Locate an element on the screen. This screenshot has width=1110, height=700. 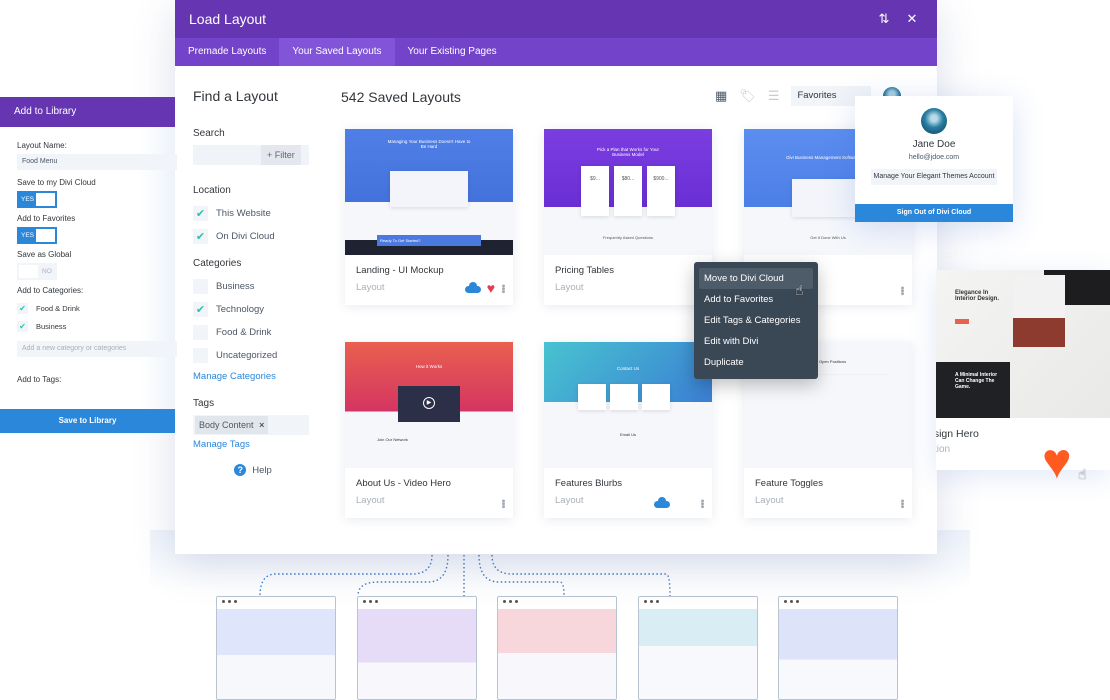
filter-button: + Filter is located at coordinates (281, 155).